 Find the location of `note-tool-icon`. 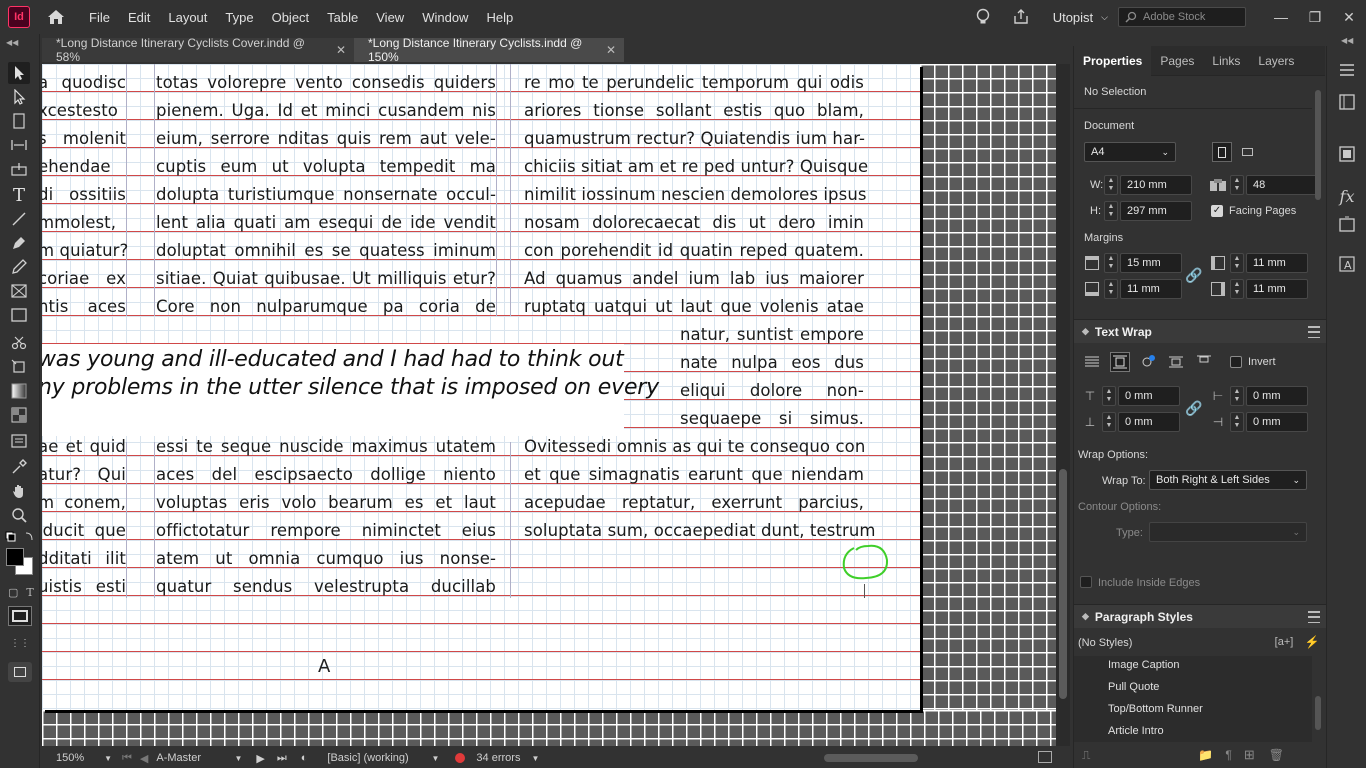

note-tool-icon is located at coordinates (19, 441).